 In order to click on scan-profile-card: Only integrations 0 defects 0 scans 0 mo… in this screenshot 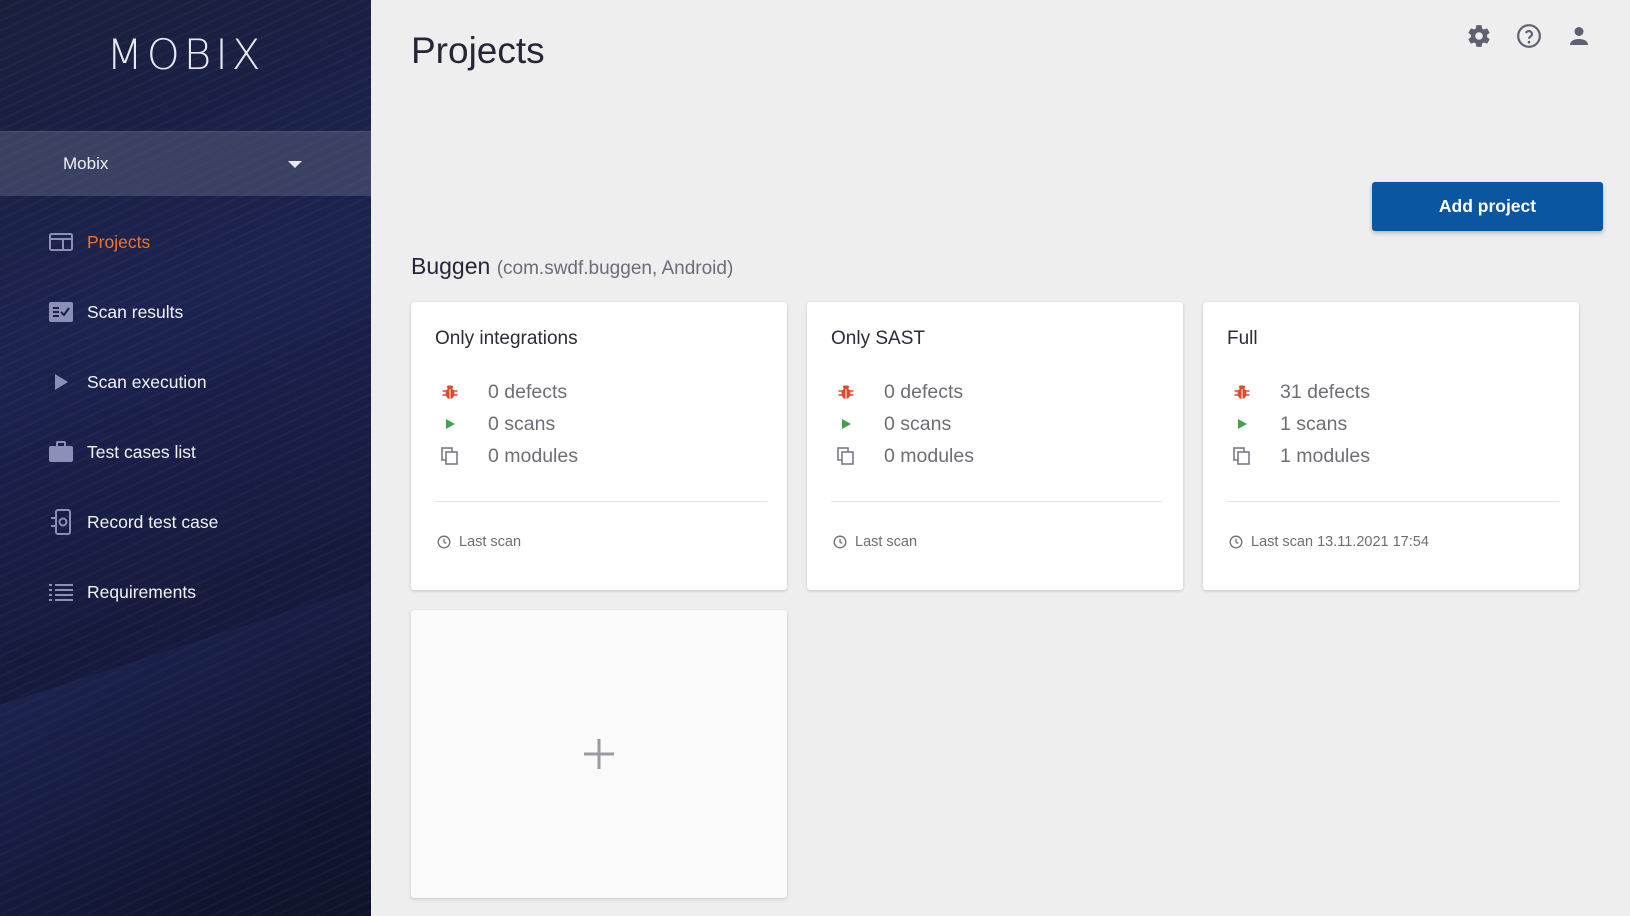, I will do `click(599, 446)`.